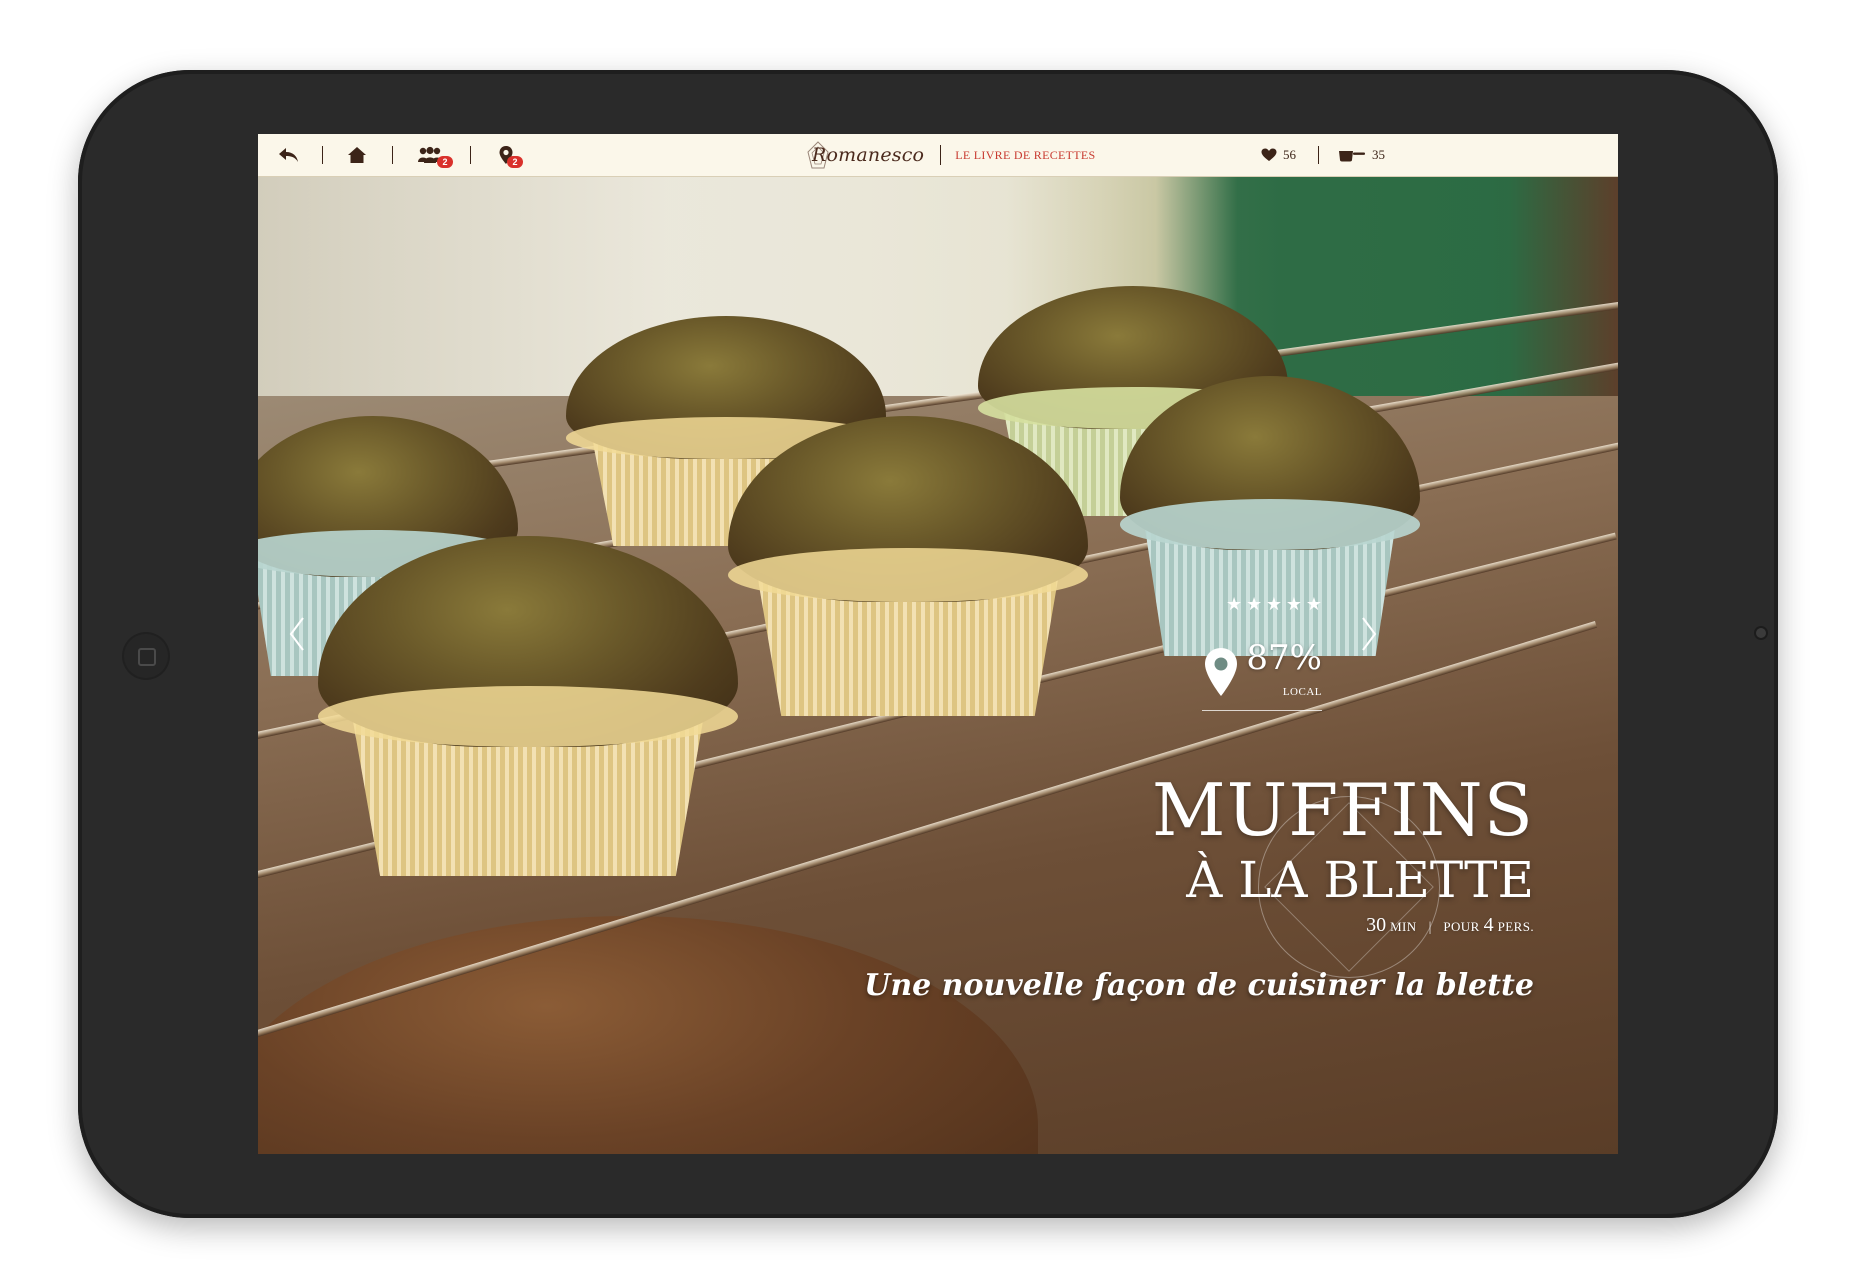 The width and height of the screenshot is (1850, 1280). Describe the element at coordinates (1262, 710) in the screenshot. I see `divider` at that location.